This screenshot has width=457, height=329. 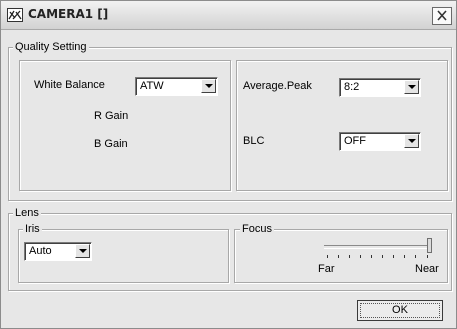 I want to click on focus-slider-ticks, so click(x=377, y=256).